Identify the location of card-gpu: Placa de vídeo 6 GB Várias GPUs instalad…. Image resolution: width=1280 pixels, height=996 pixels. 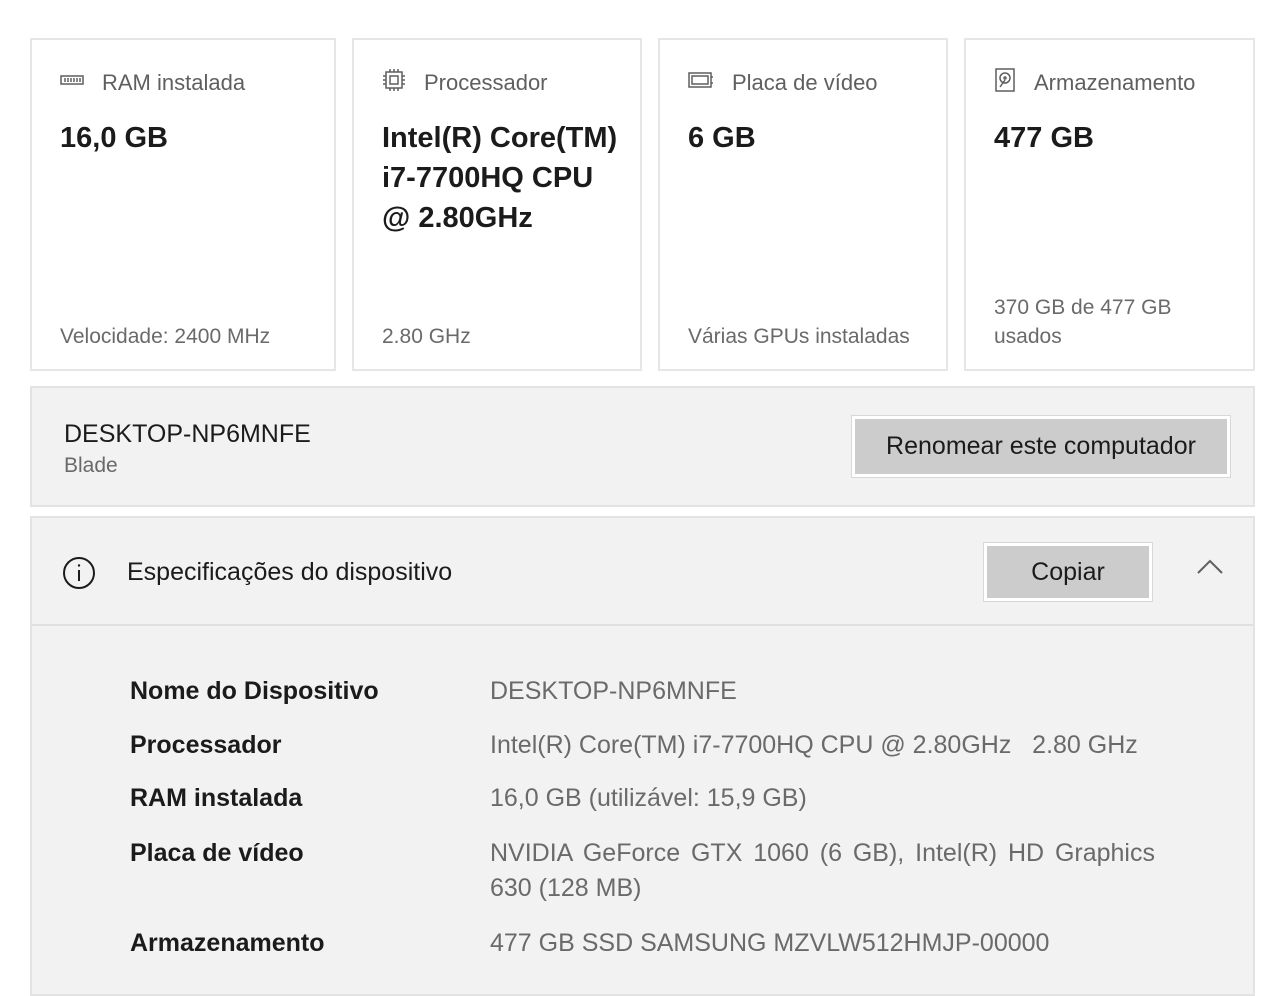
(803, 204).